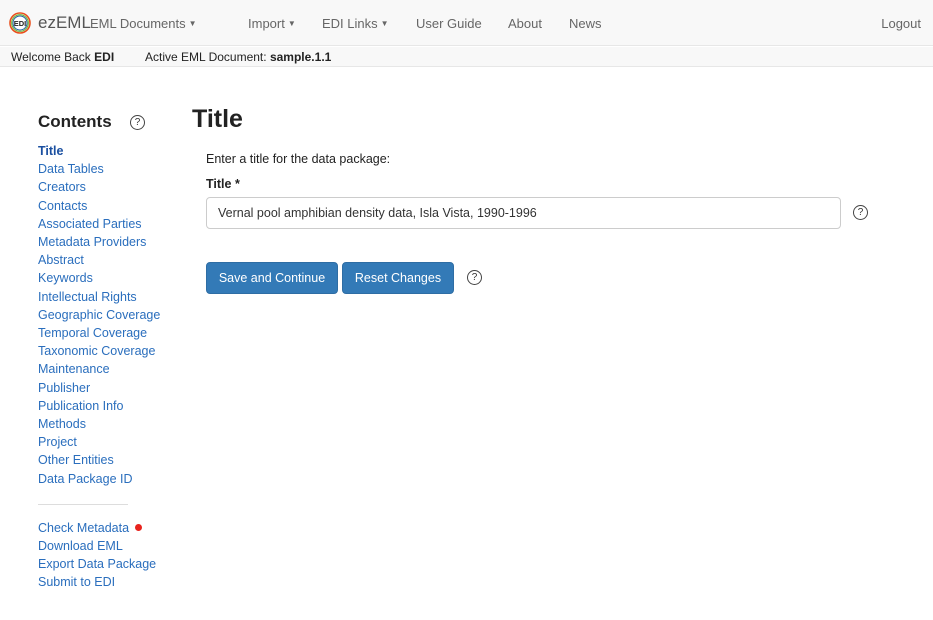 The height and width of the screenshot is (620, 933). Describe the element at coordinates (108, 224) in the screenshot. I see `sidebar-item-associated-parties: Associated Parties` at that location.